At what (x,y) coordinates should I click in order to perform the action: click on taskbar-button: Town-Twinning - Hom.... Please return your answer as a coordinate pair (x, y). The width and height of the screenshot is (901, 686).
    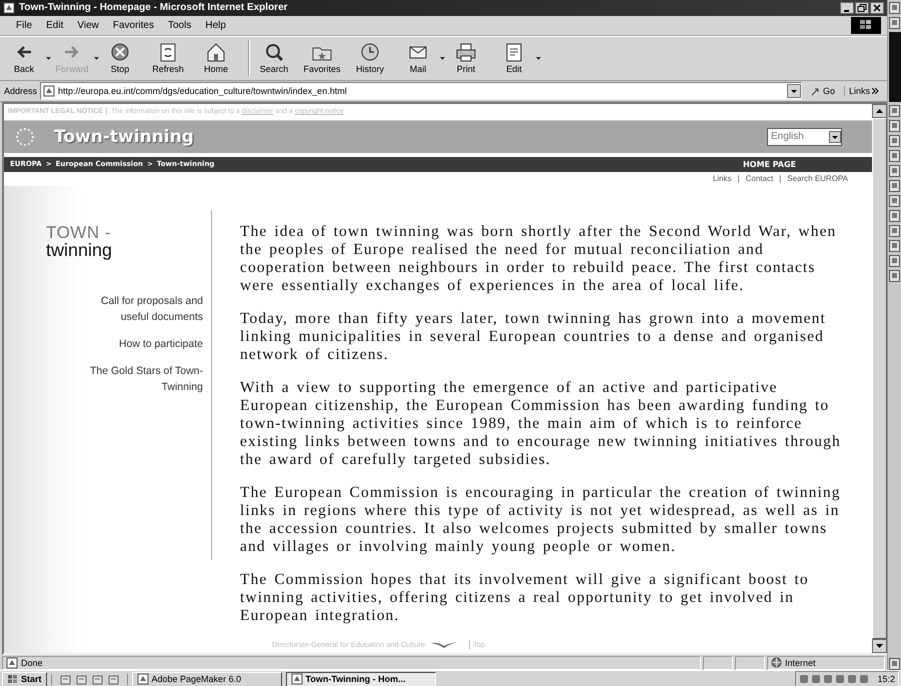
    Looking at the image, I should click on (361, 679).